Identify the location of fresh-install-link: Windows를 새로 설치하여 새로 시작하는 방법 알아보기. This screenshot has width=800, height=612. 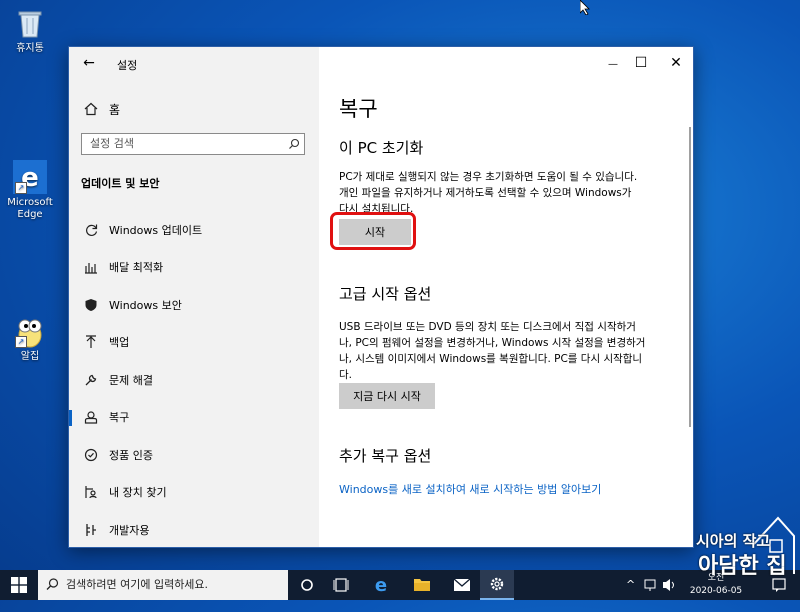
(470, 489).